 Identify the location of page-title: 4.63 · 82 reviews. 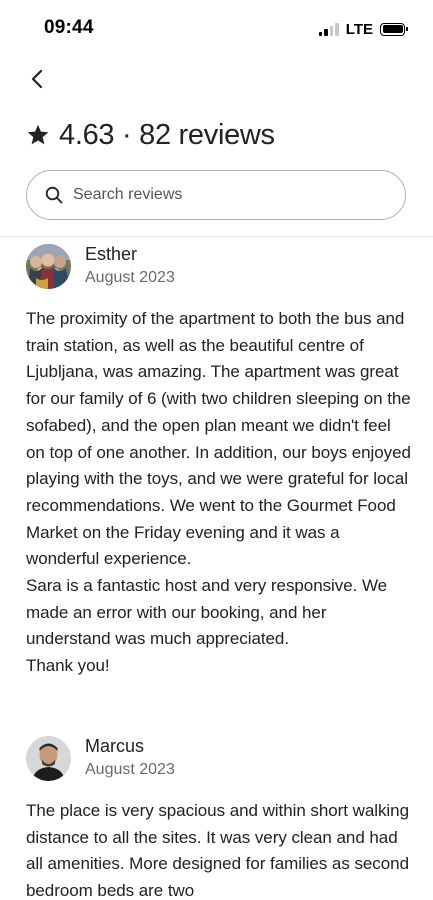
(167, 135).